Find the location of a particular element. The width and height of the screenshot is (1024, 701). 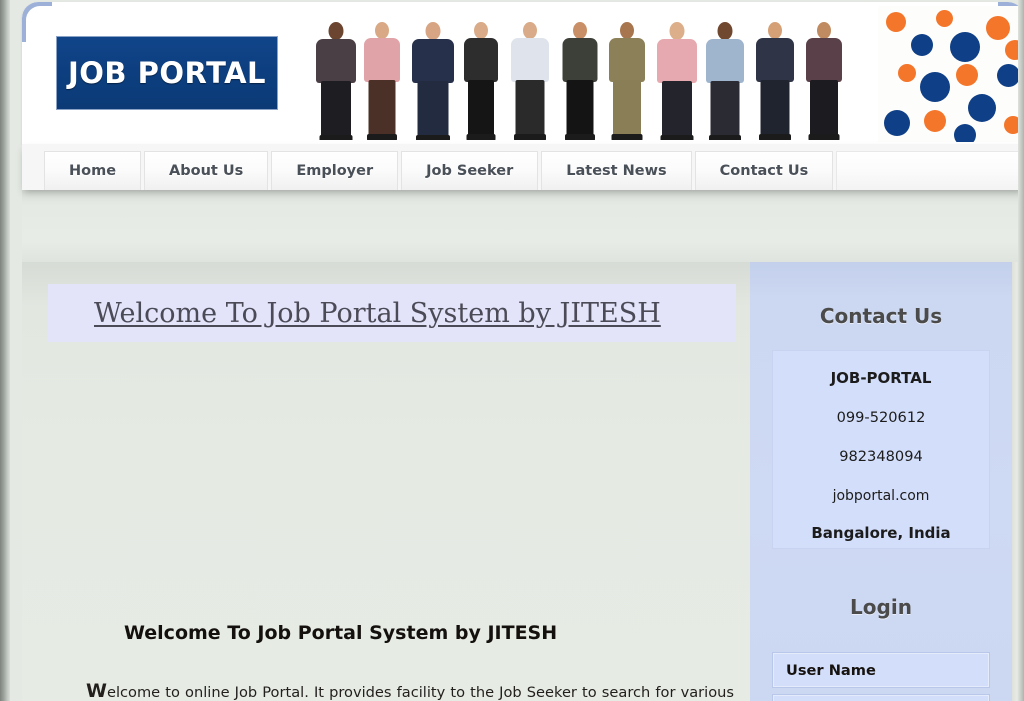

banner-dots-graphic is located at coordinates (951, 74).